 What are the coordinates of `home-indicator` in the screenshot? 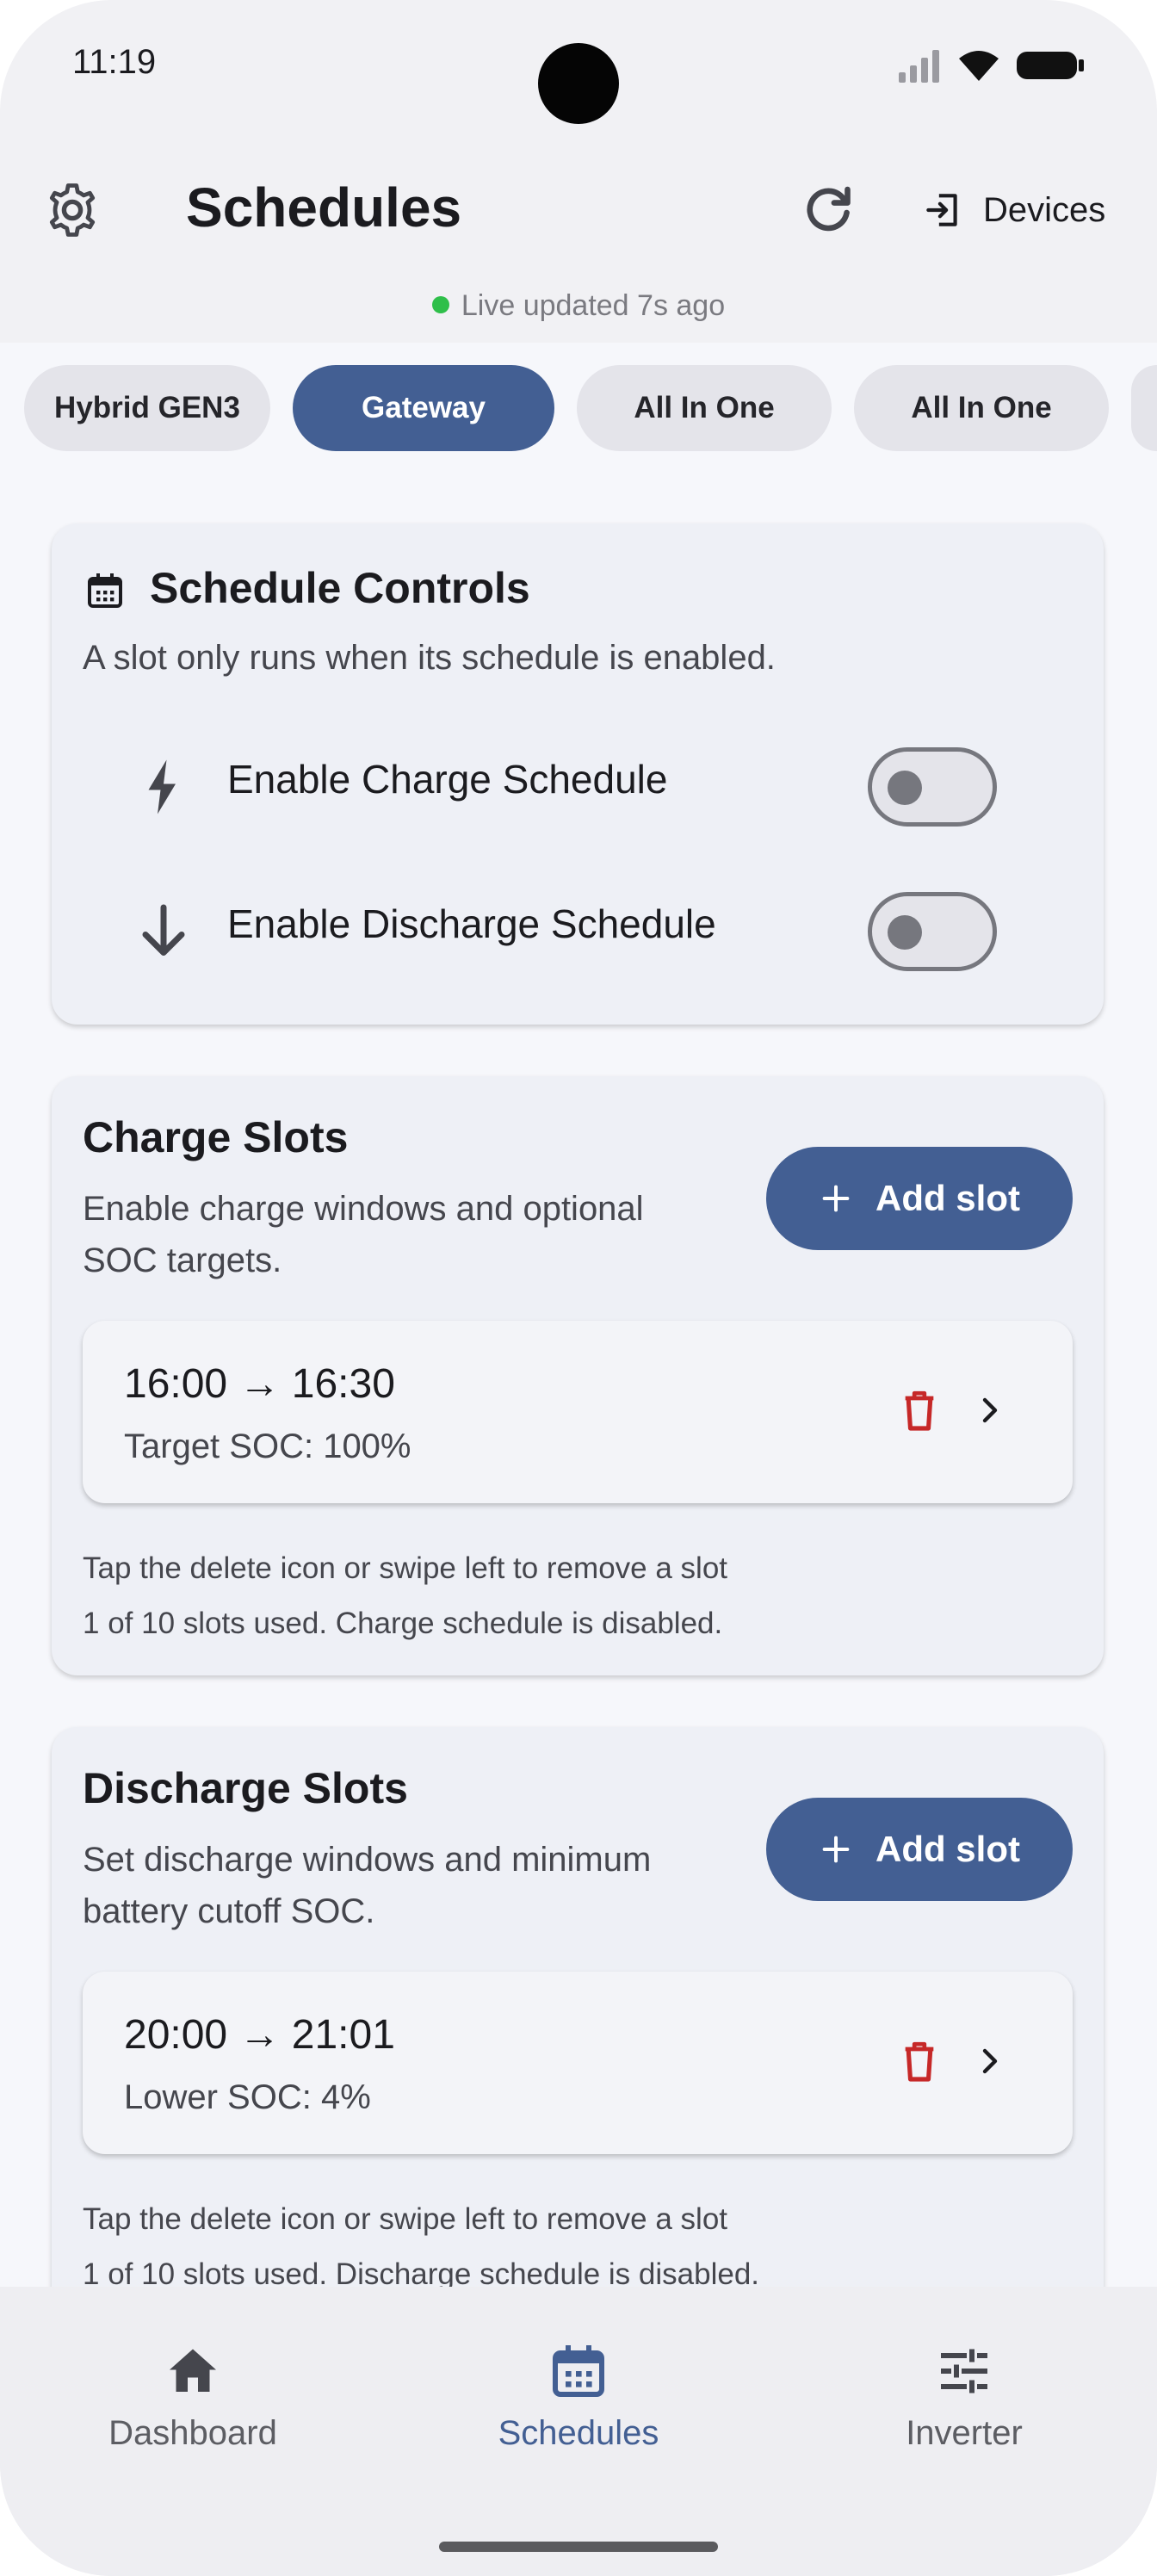 It's located at (579, 2547).